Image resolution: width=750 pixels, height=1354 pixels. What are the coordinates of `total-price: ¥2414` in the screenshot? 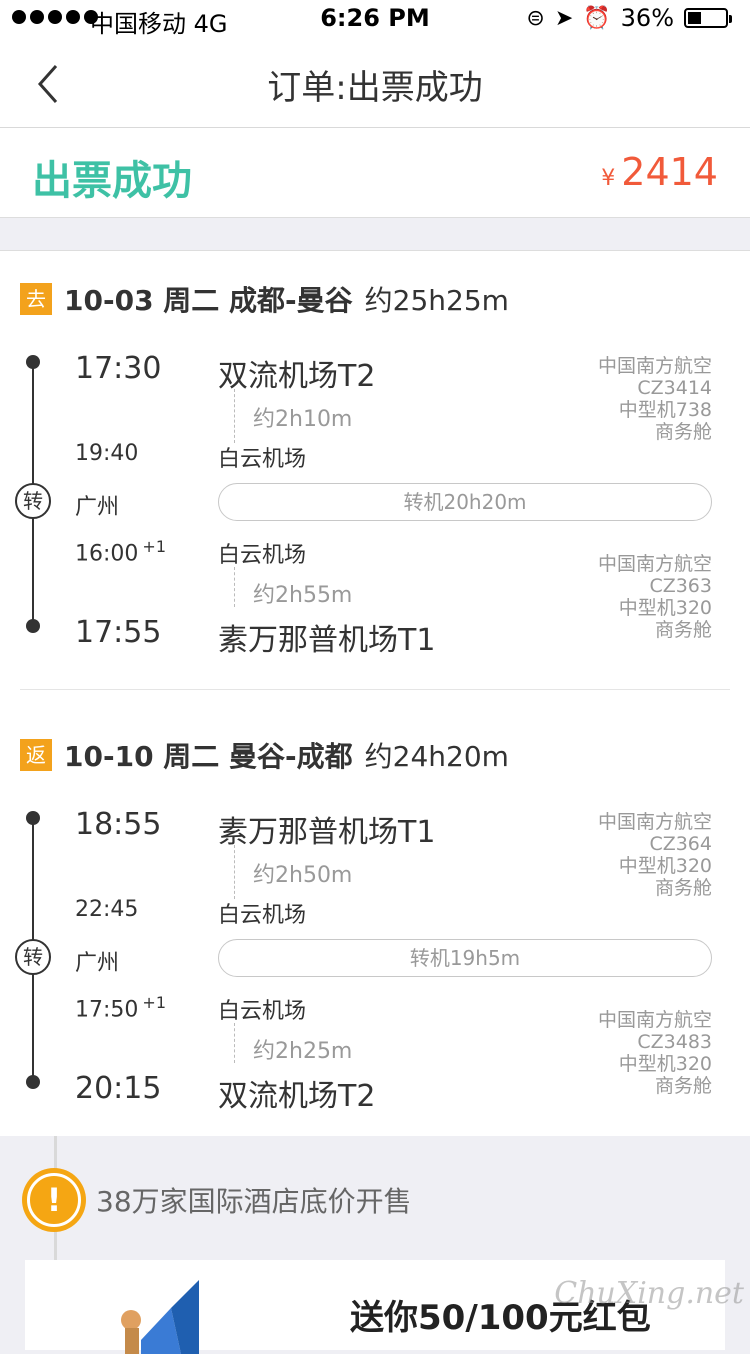 It's located at (659, 172).